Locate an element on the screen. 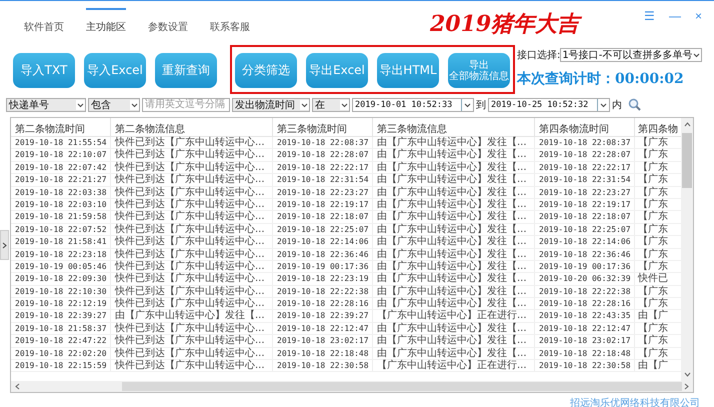  table-cell: 2019-10-18 22:09:30 is located at coordinates (61, 279).